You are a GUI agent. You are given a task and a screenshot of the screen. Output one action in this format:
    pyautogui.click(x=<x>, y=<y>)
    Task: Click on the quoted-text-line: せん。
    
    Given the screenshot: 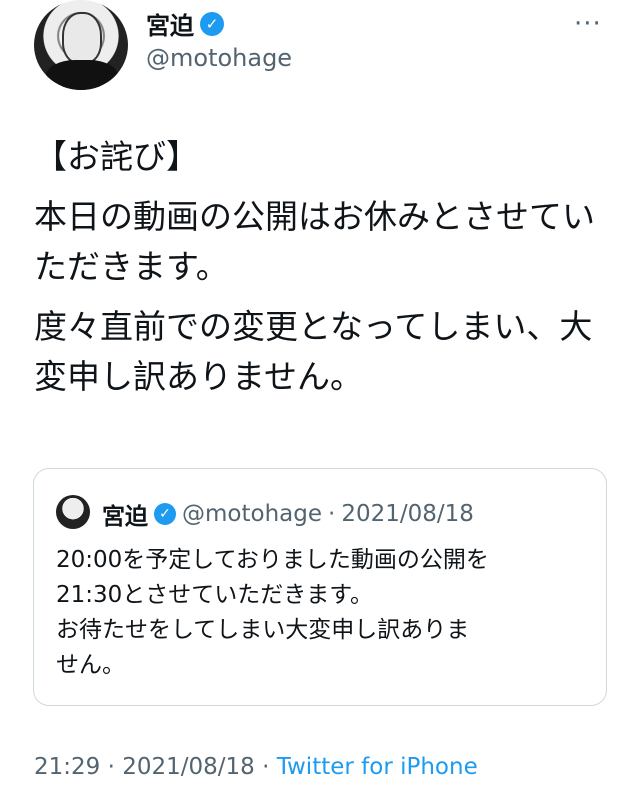 What is the action you would take?
    pyautogui.click(x=90, y=665)
    